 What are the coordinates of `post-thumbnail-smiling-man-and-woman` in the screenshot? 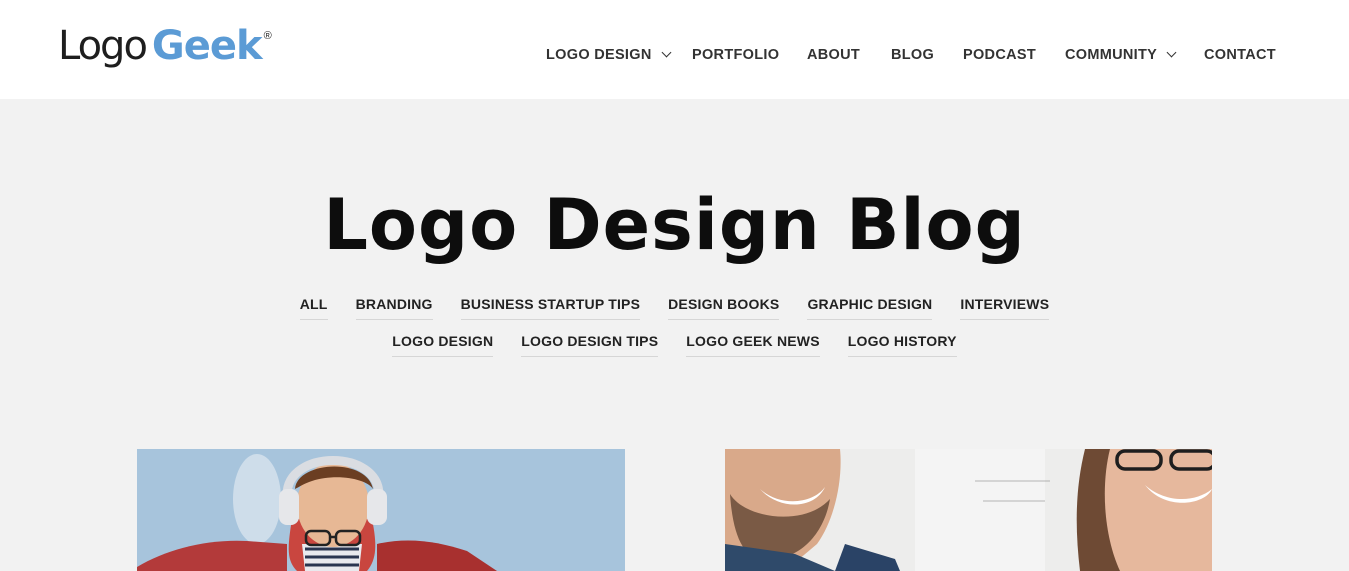 It's located at (968, 510).